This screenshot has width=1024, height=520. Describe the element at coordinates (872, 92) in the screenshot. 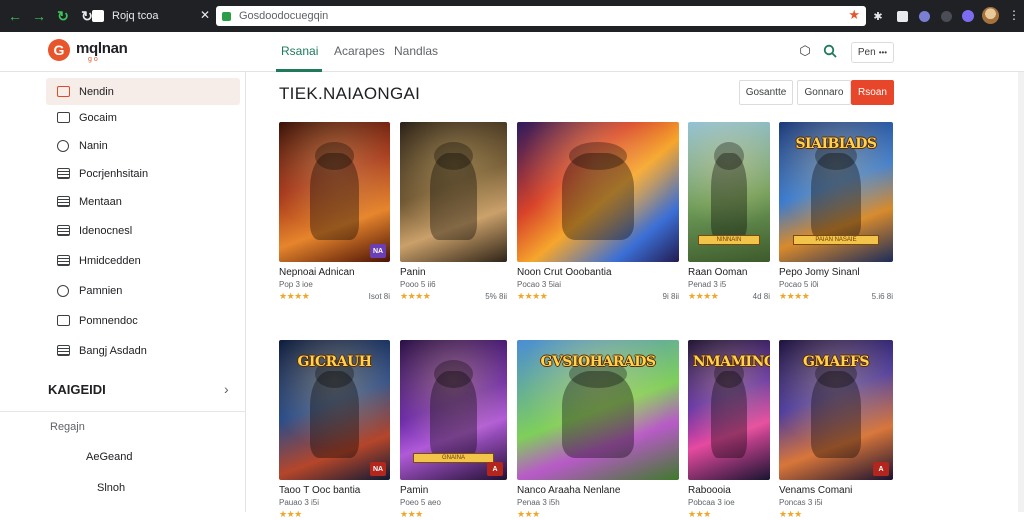

I see `primary-action-button: Rsoan` at that location.